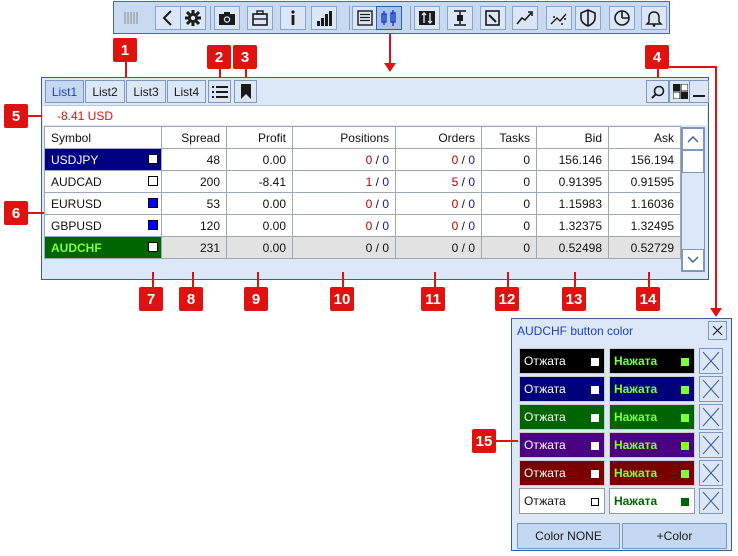  I want to click on pie-clock-button, so click(622, 18).